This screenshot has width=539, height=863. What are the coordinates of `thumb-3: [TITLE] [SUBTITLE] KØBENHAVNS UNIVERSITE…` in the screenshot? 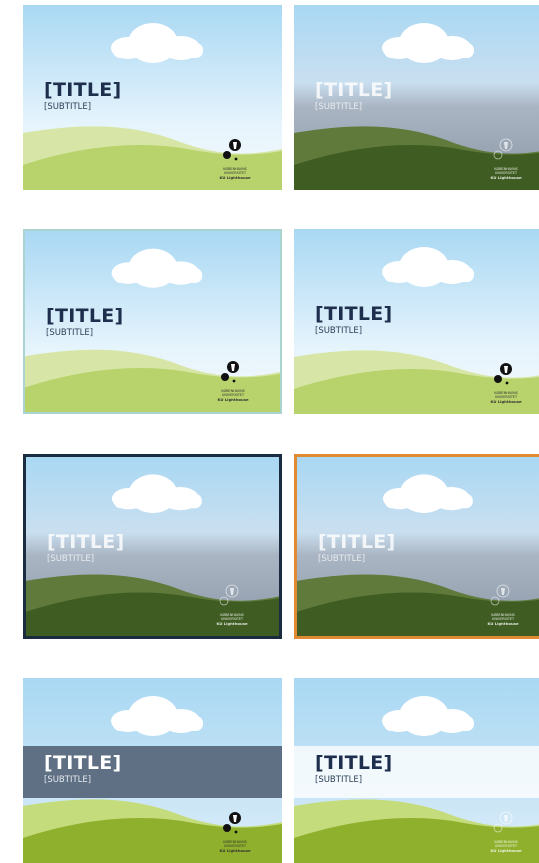 It's located at (152, 321).